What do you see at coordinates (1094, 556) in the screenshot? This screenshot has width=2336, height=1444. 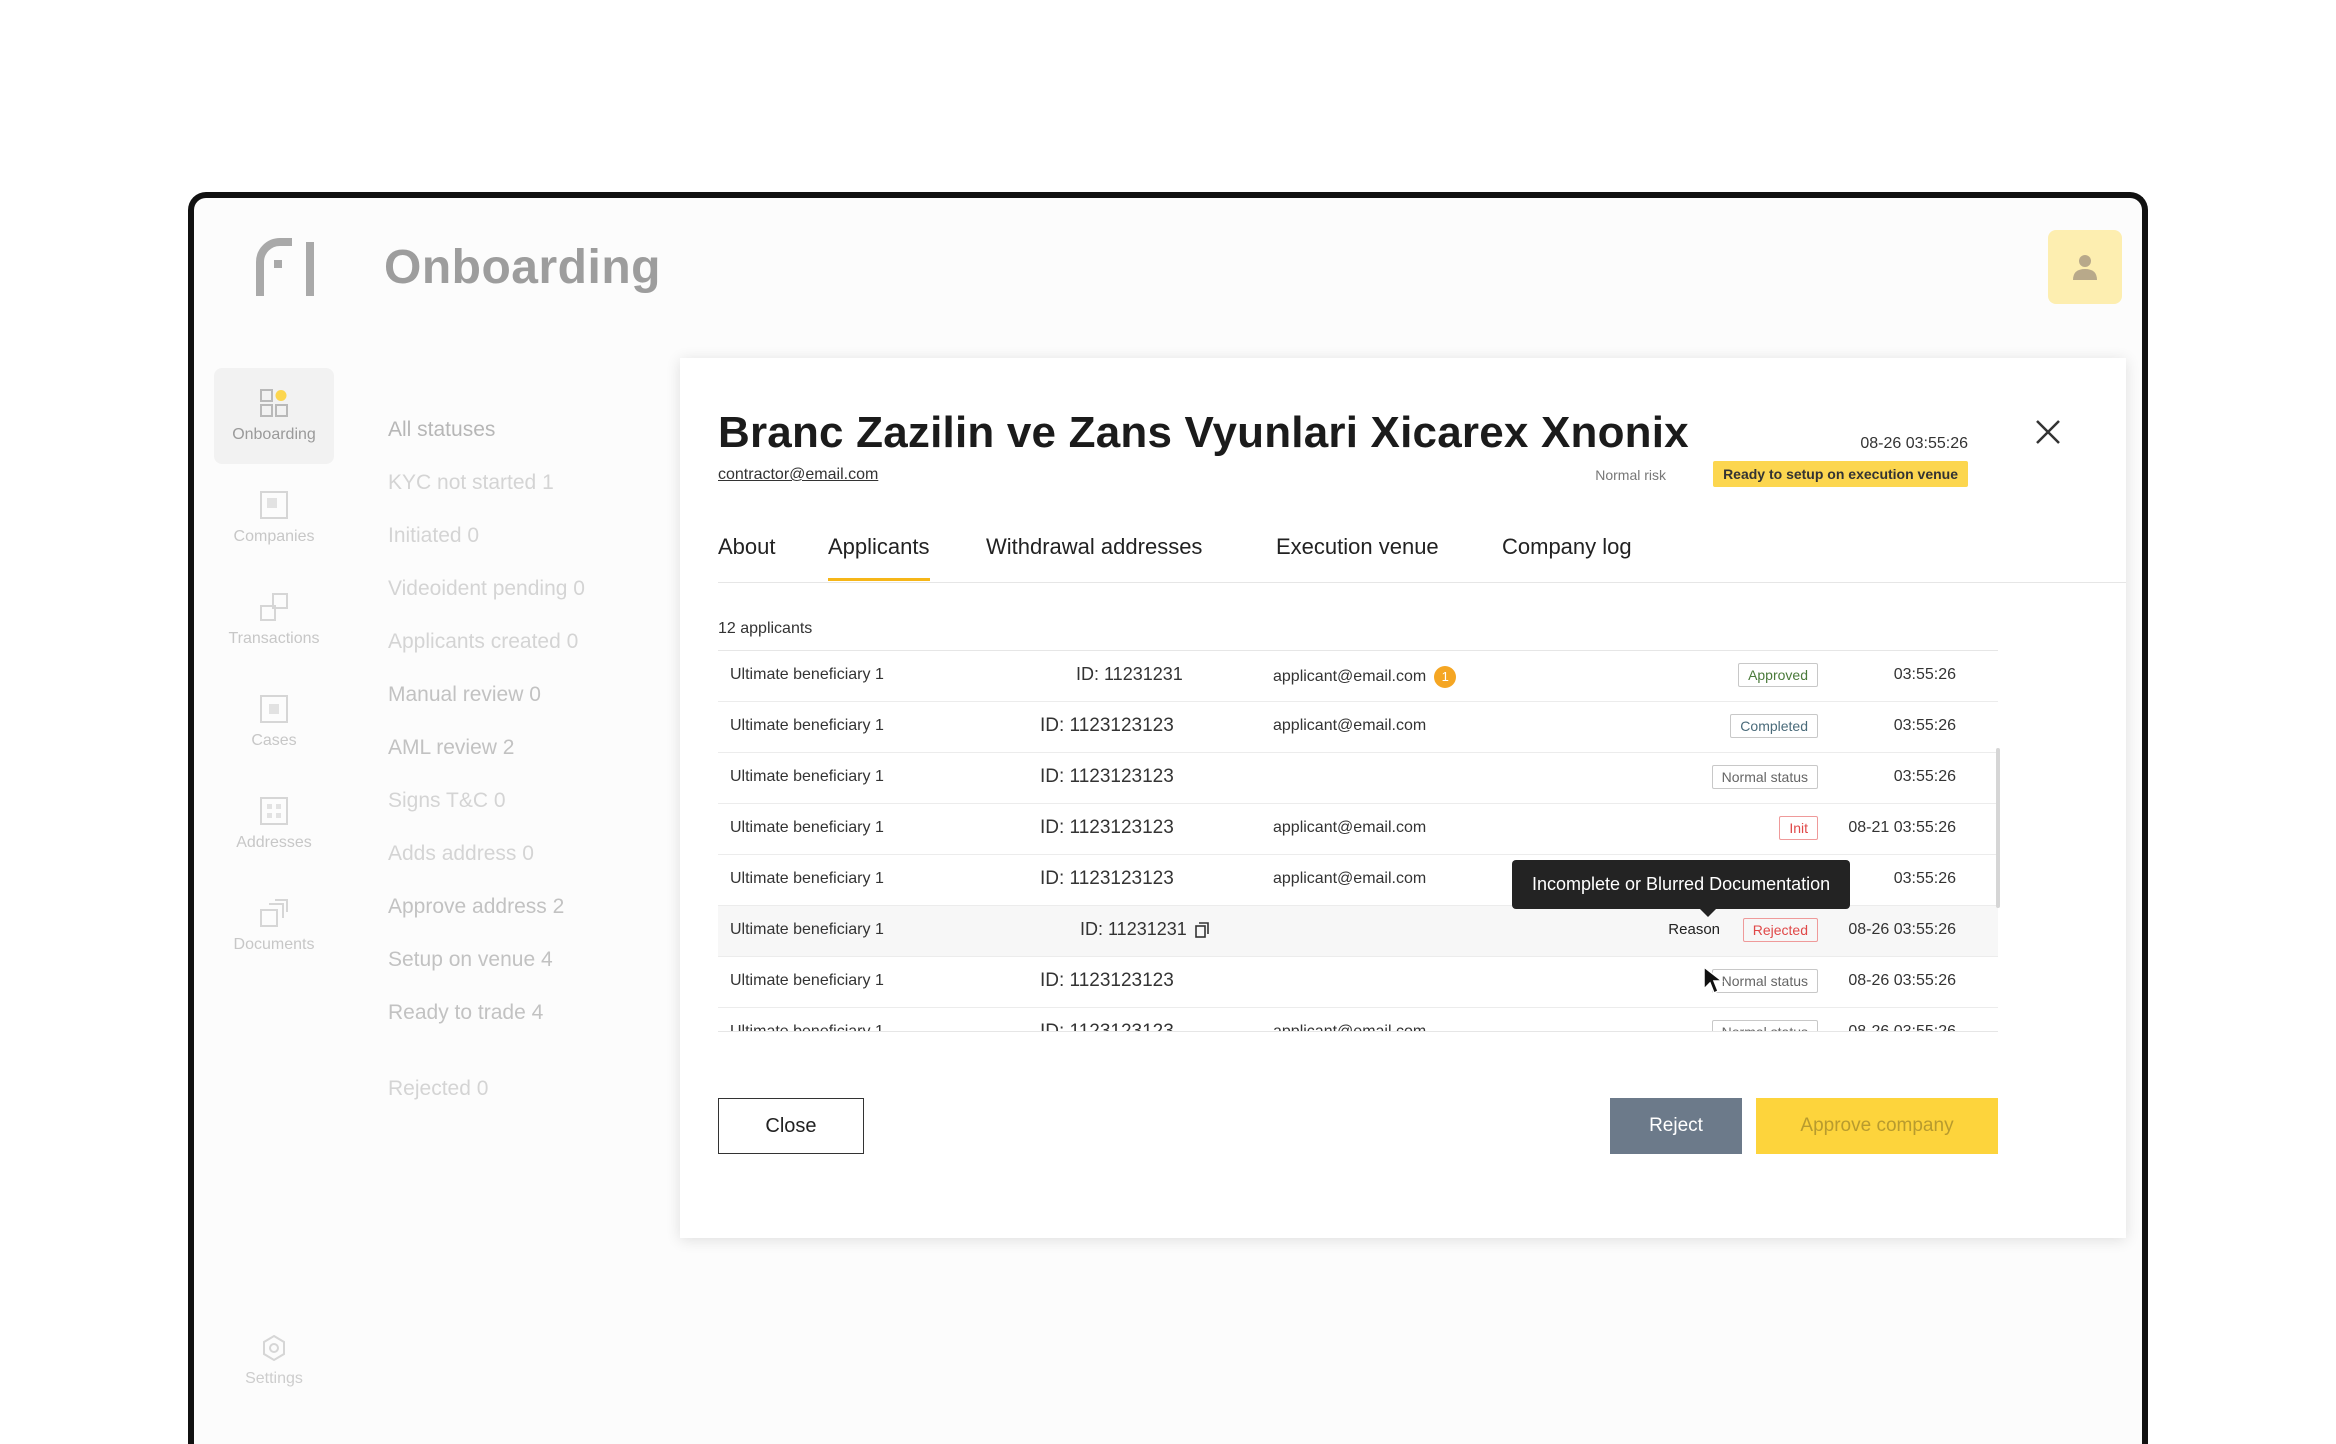 I see `tab-withdrawal-addresses: Withdrawal addresses` at bounding box center [1094, 556].